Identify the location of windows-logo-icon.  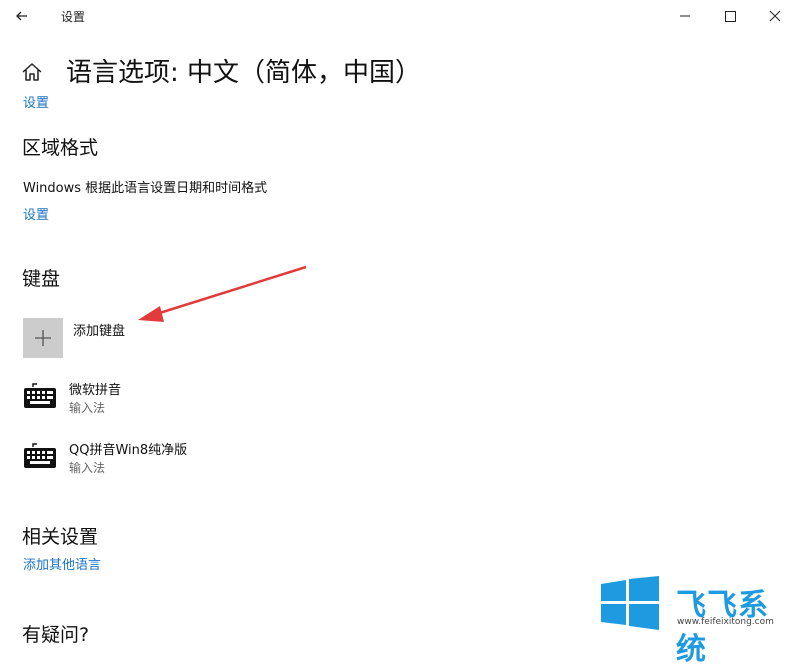
(630, 603).